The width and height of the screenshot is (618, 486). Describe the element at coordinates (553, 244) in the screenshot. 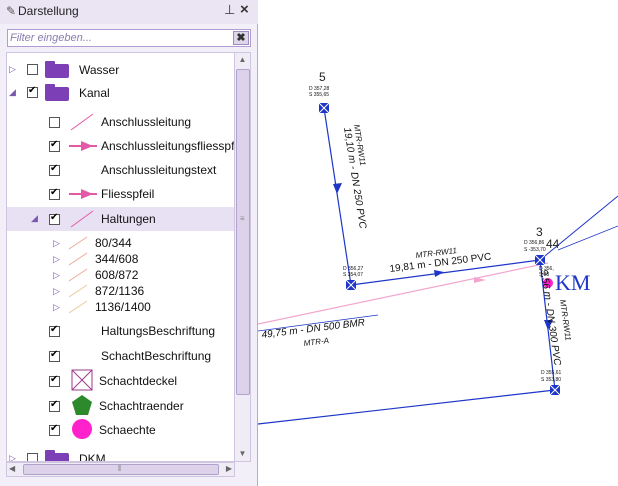

I see `node-label: 44` at that location.